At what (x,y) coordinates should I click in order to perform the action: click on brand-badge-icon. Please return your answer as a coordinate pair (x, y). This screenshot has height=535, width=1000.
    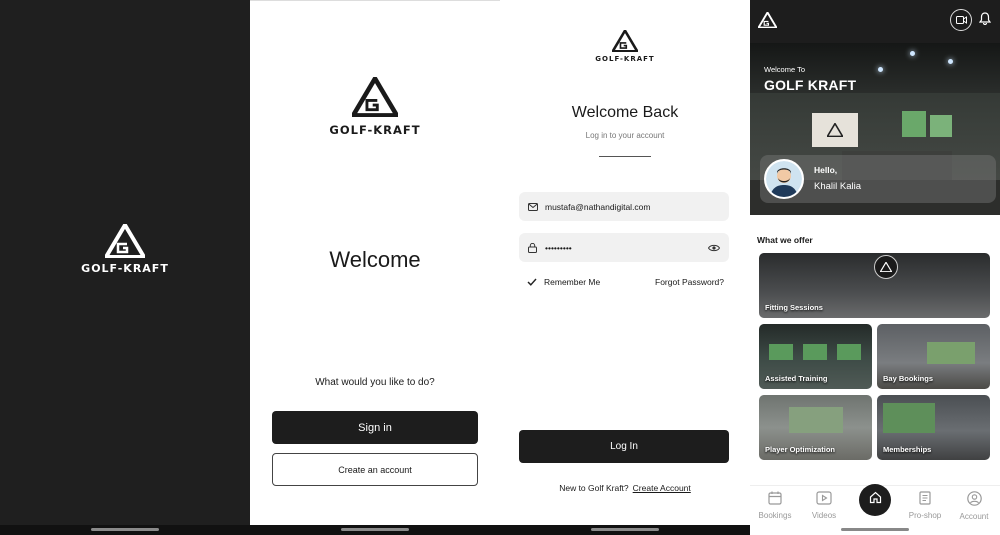
    Looking at the image, I should click on (886, 267).